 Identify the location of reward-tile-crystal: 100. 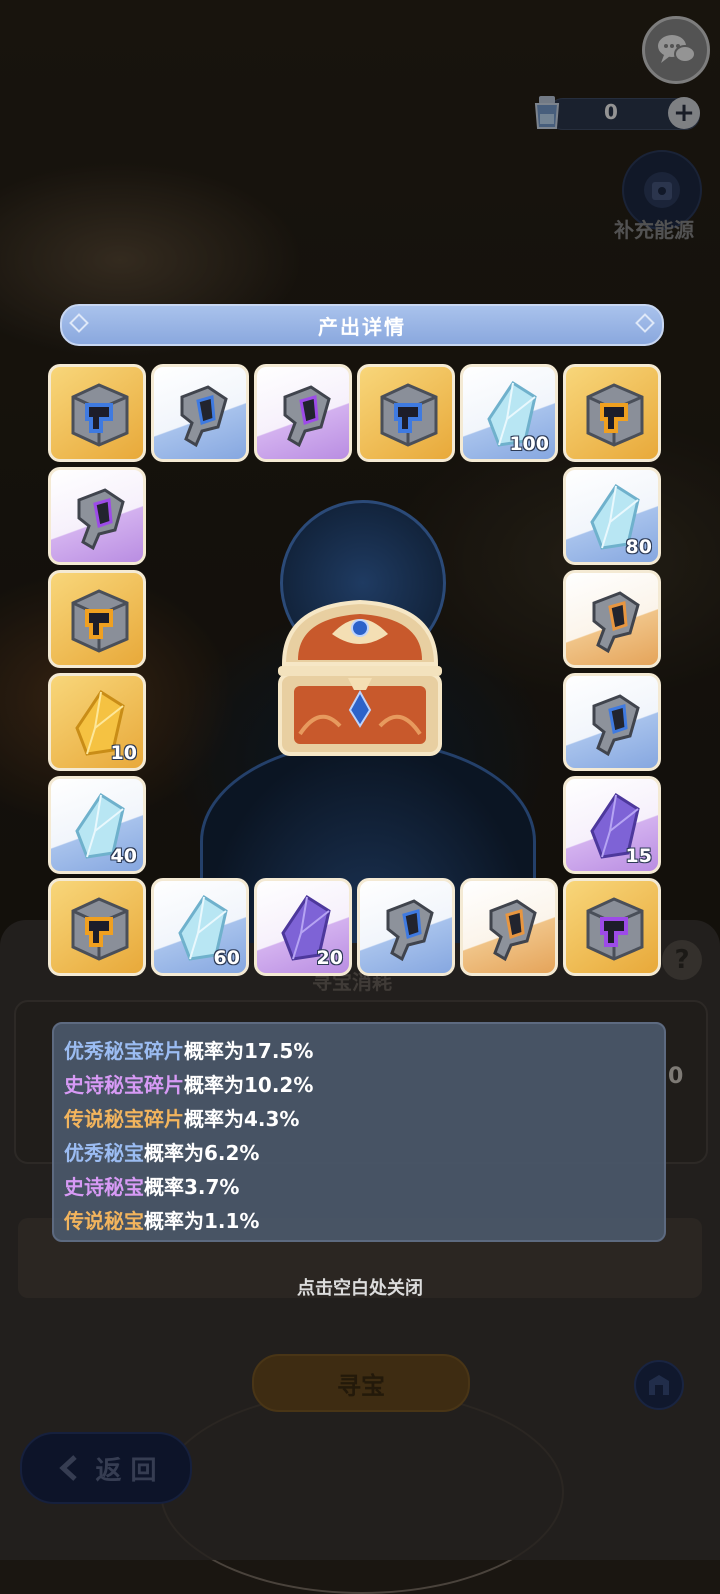
(509, 413).